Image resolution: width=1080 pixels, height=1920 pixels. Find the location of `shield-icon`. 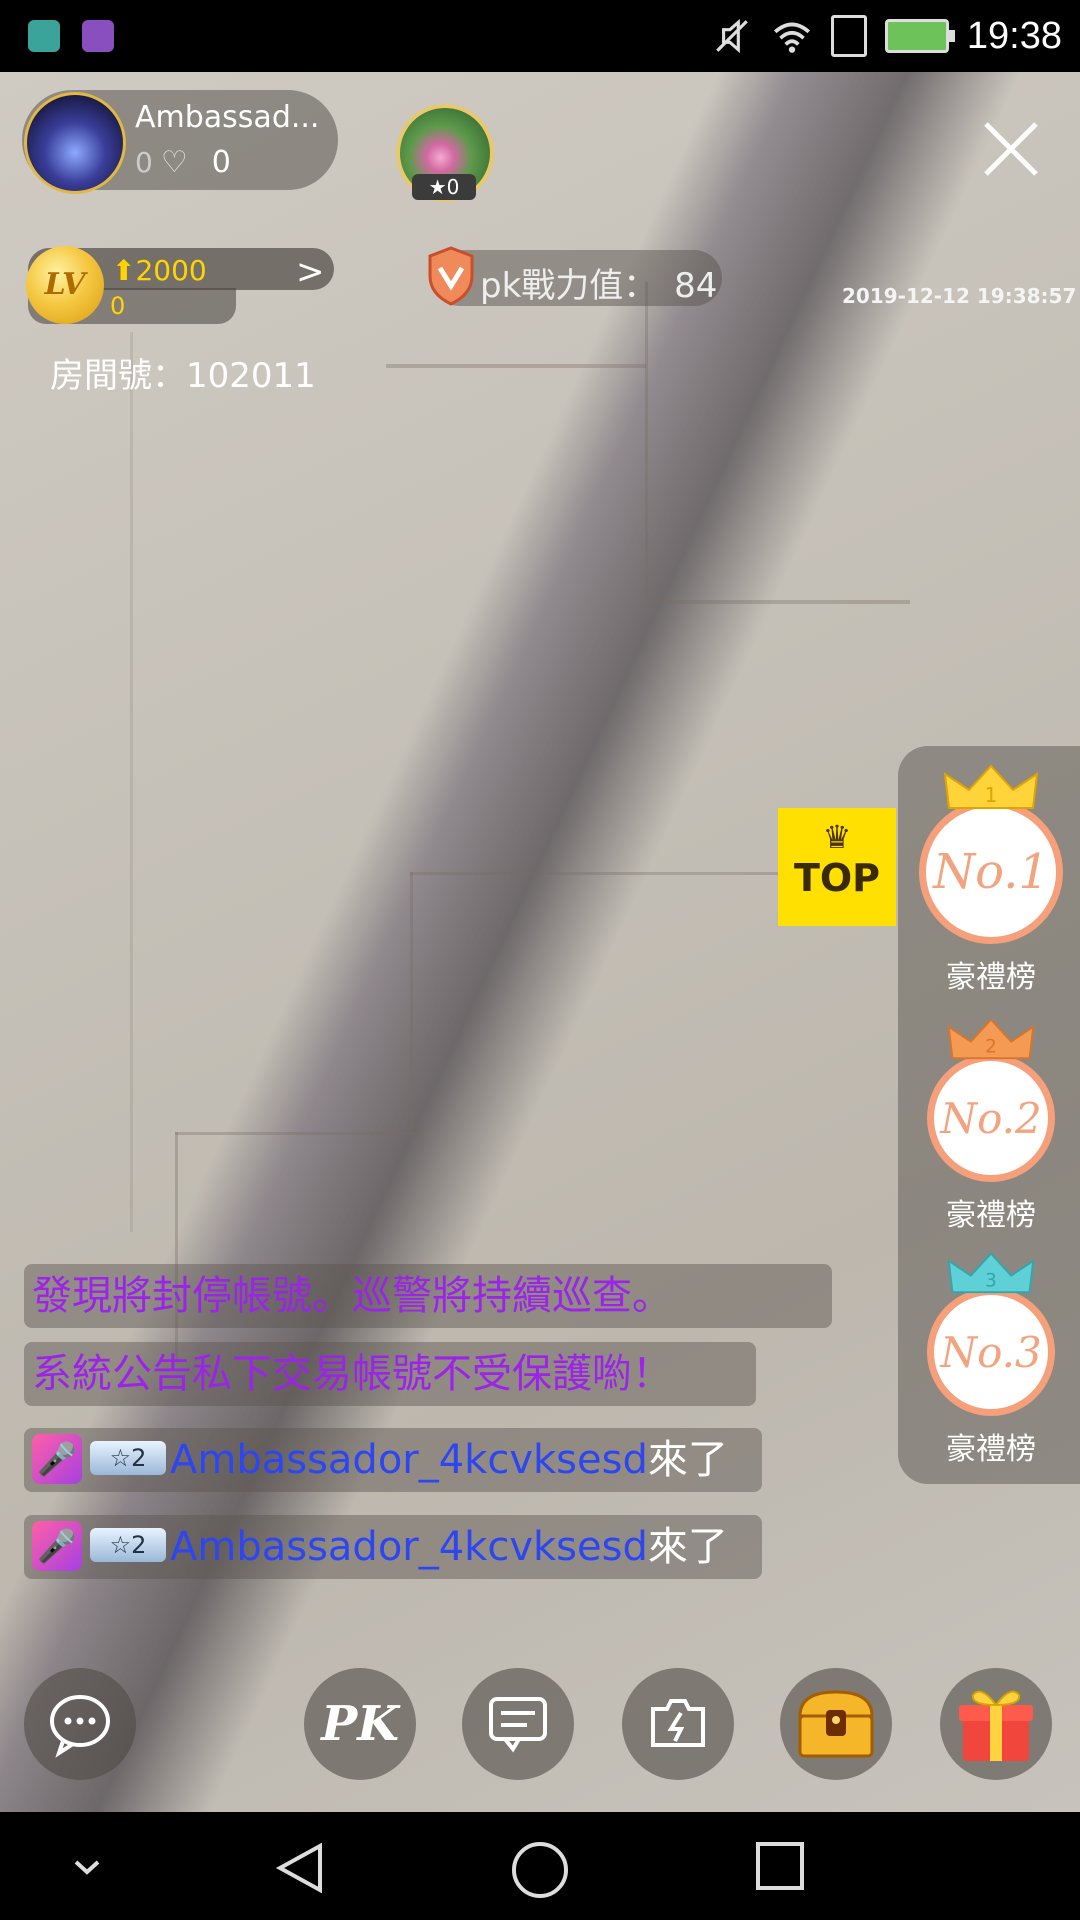

shield-icon is located at coordinates (451, 276).